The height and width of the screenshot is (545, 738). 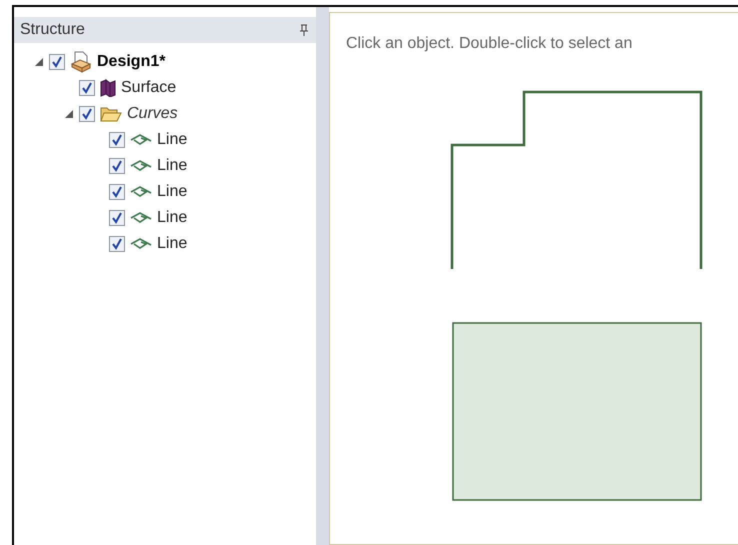 I want to click on tree-item: Design1*, so click(x=131, y=62).